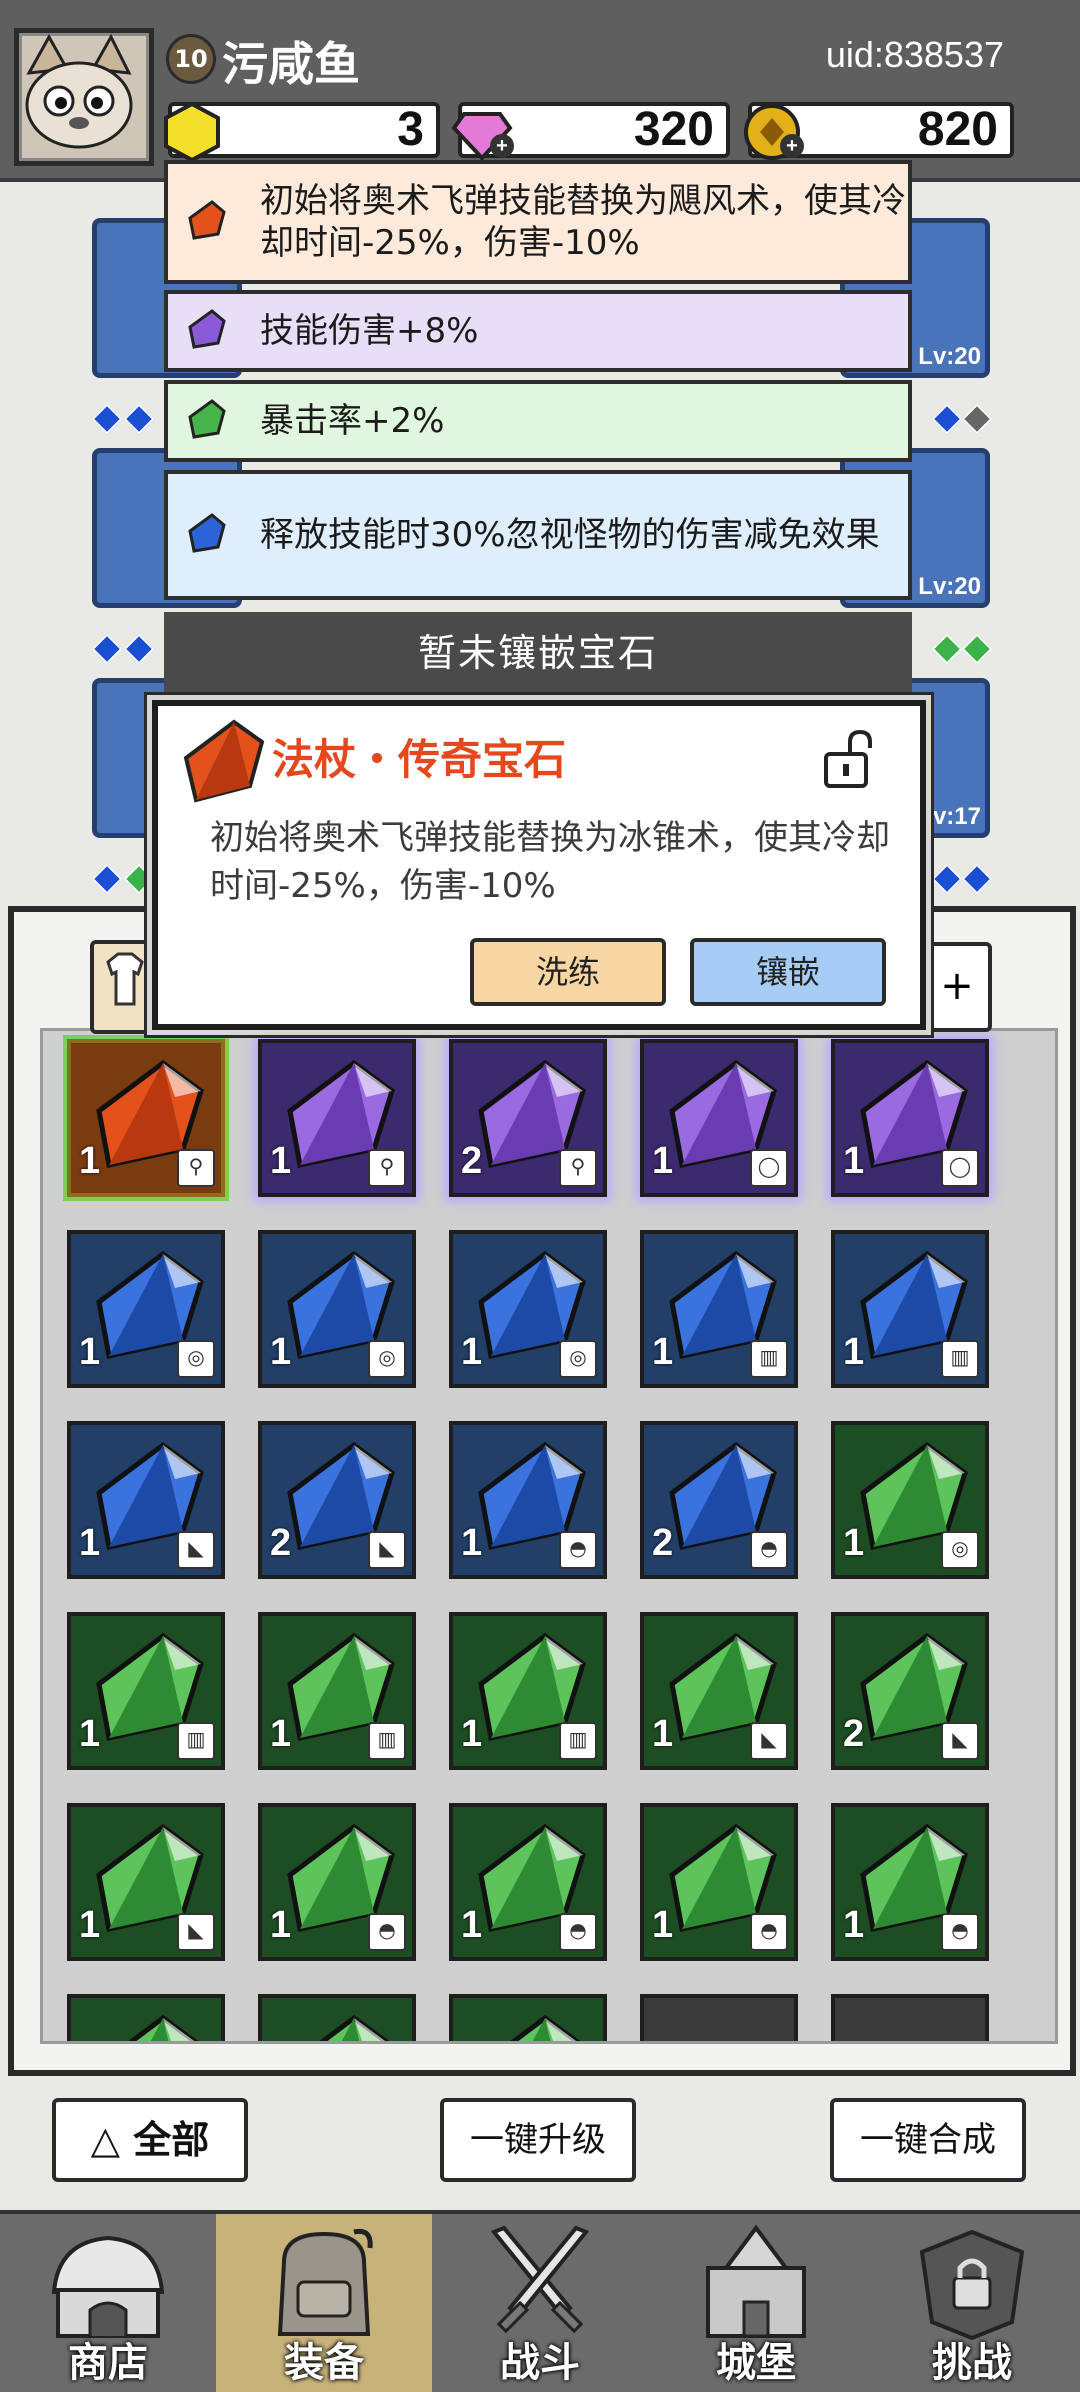  Describe the element at coordinates (502, 146) in the screenshot. I see `add-diamond-icon: +` at that location.